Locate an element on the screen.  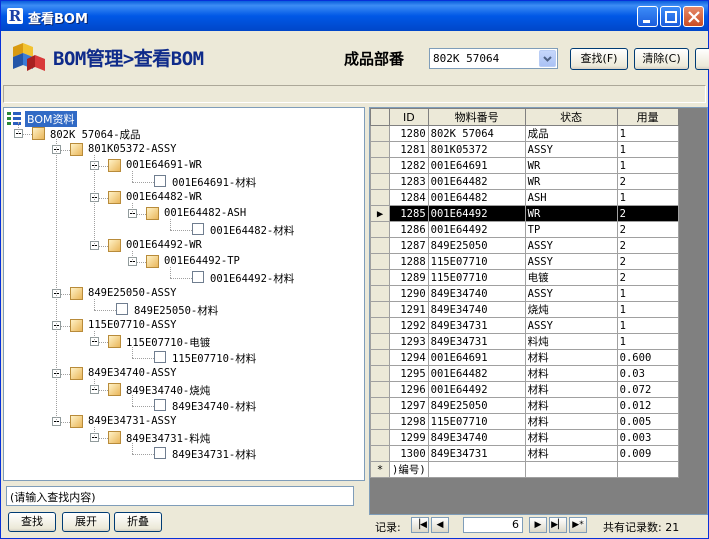
table-row: 1283 001E64482 WR 2 is located at coordinates (524, 181).